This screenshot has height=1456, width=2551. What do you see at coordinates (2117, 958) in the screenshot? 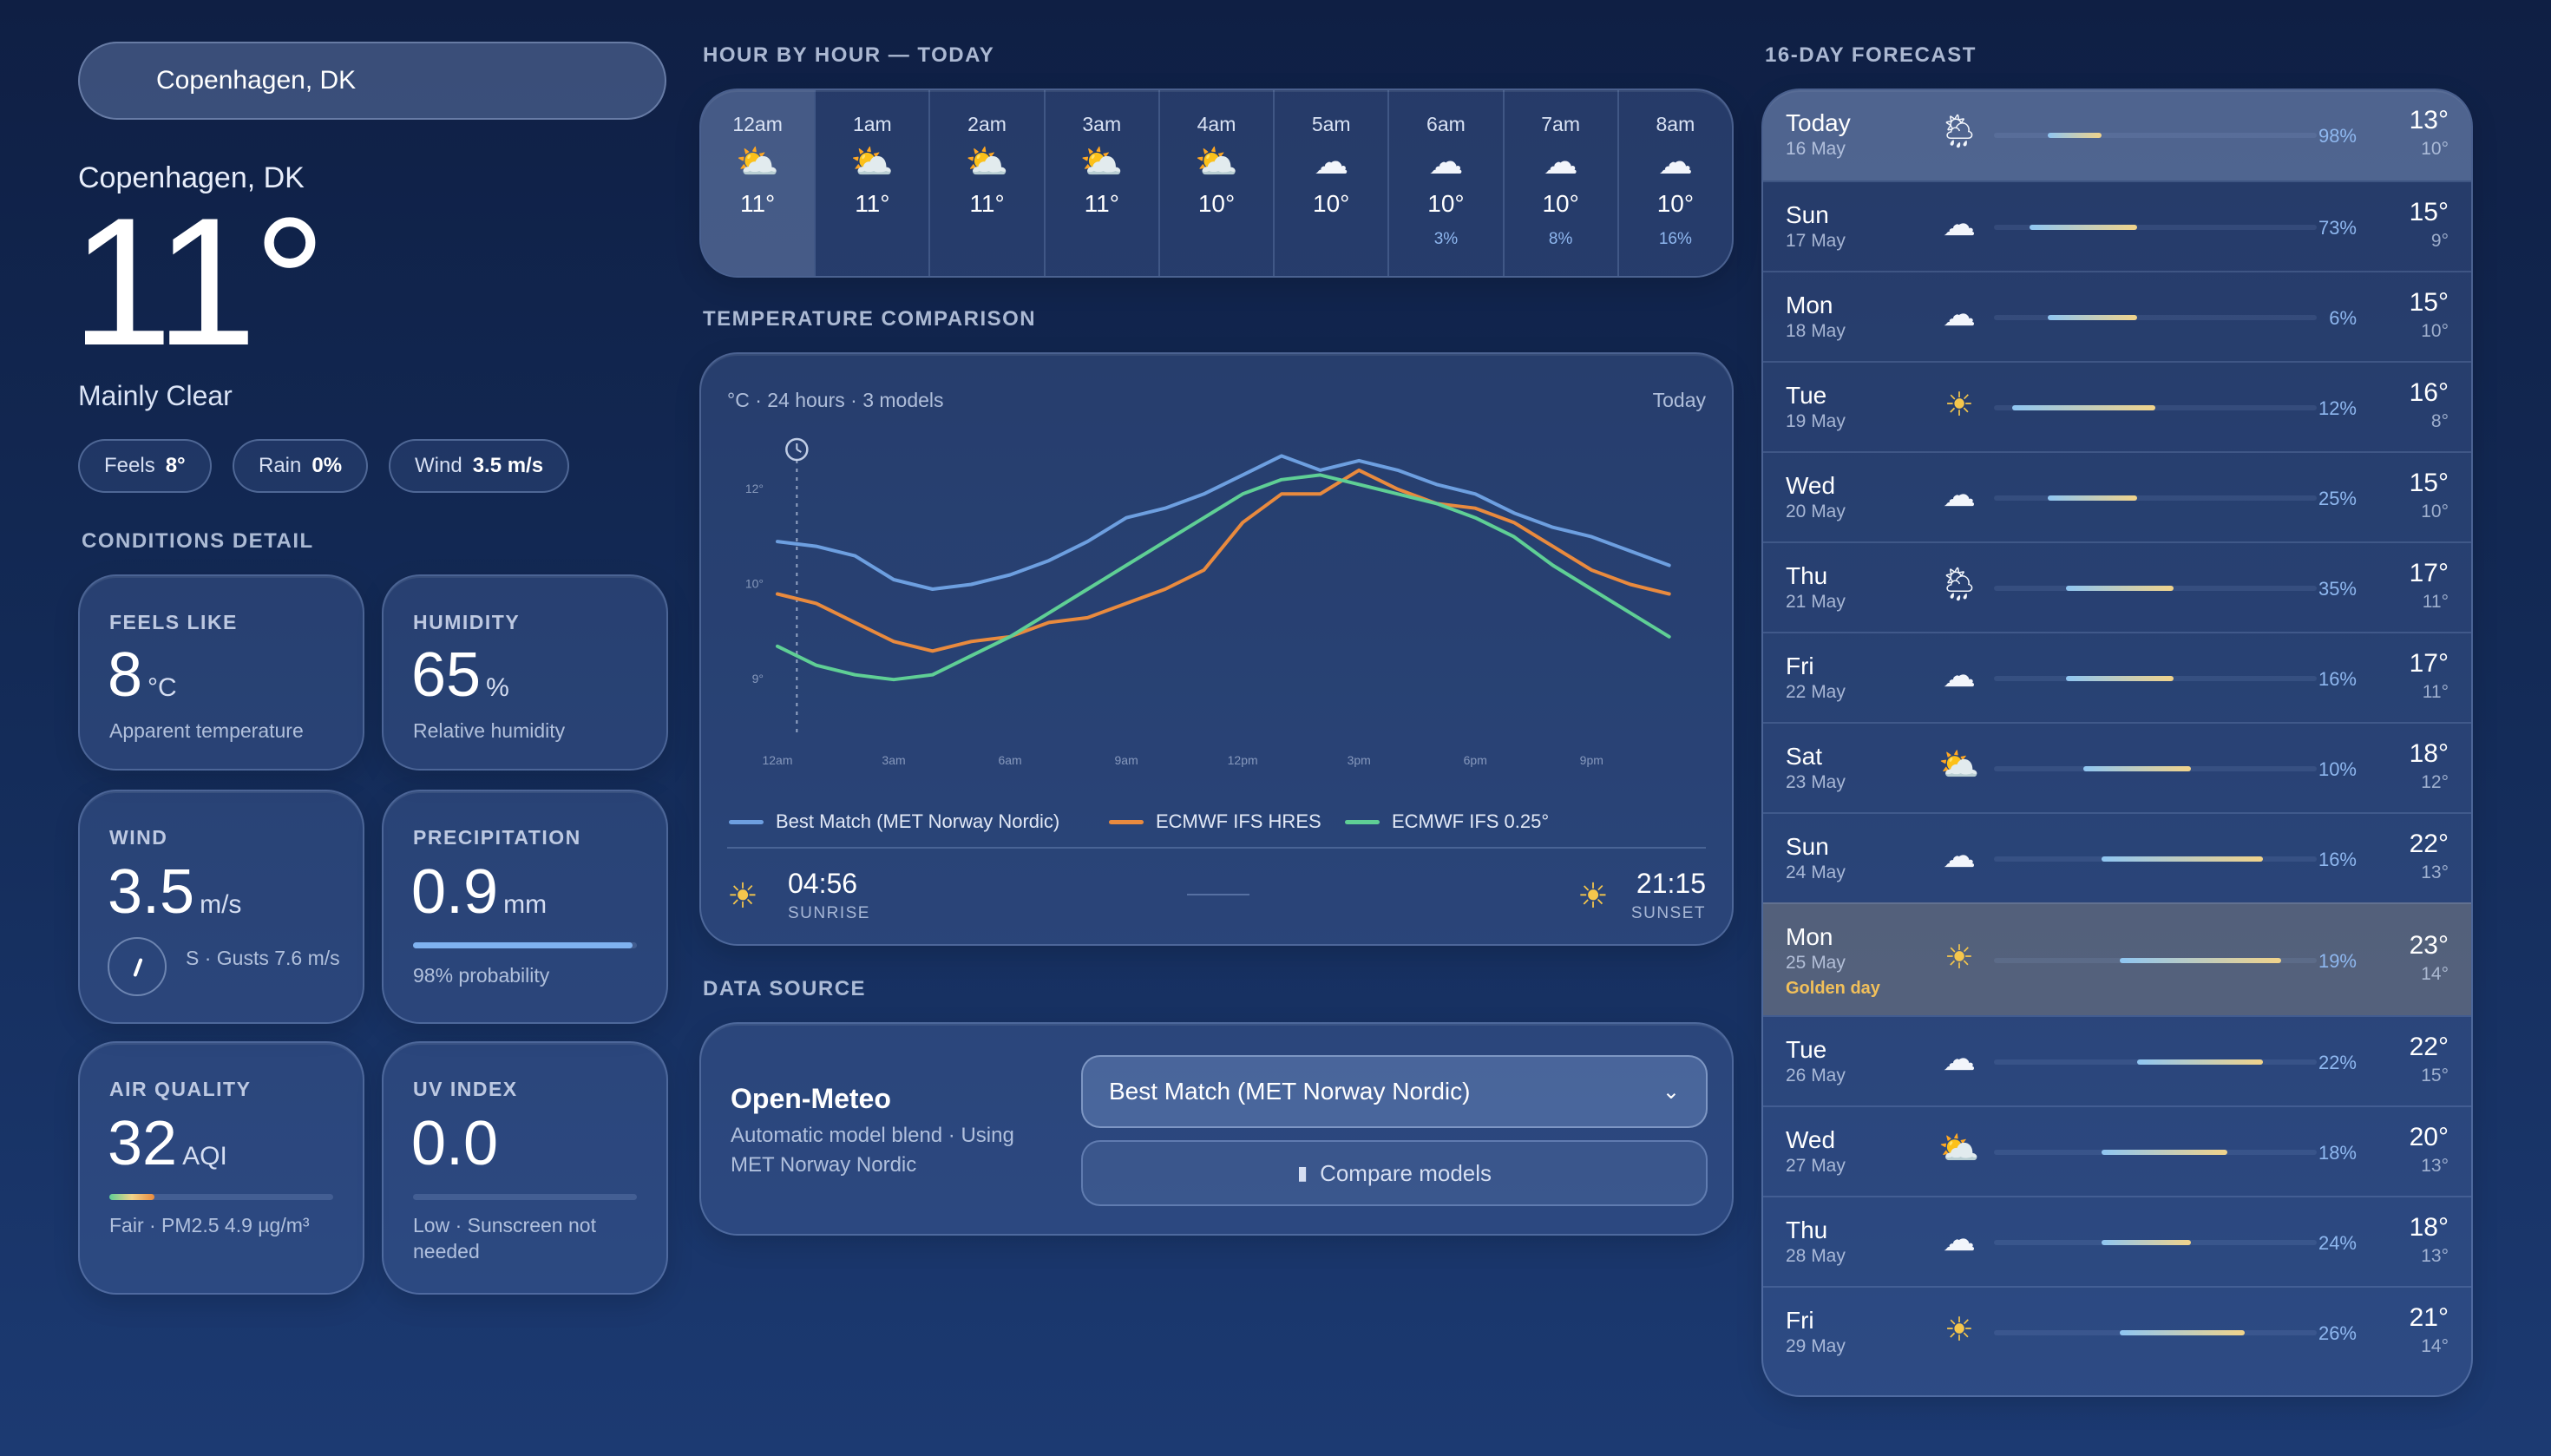
I see `forecast-day-row: Mon 25 May Golden day ☀ 19% 23° 14°` at bounding box center [2117, 958].